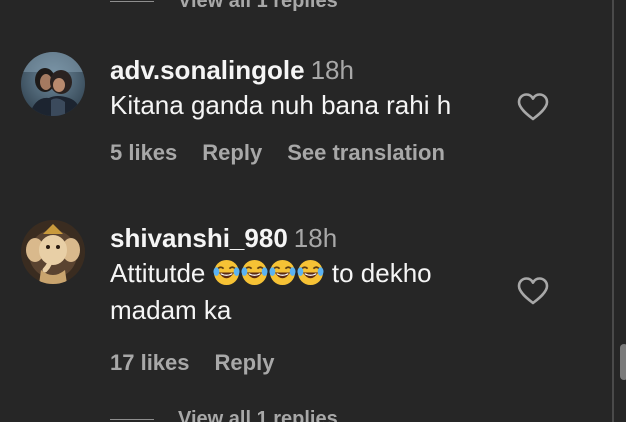 The image size is (626, 422). What do you see at coordinates (305, 292) in the screenshot?
I see `comment-text: Attitutde to dekho madam ka` at bounding box center [305, 292].